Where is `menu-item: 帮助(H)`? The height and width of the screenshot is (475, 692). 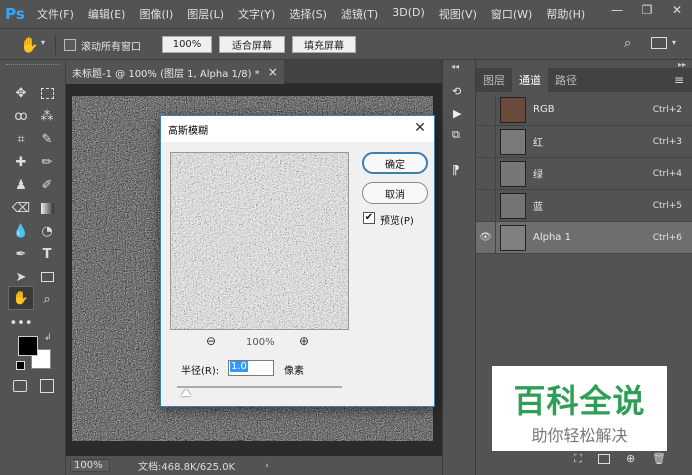
menu-item: 帮助(H) is located at coordinates (565, 14).